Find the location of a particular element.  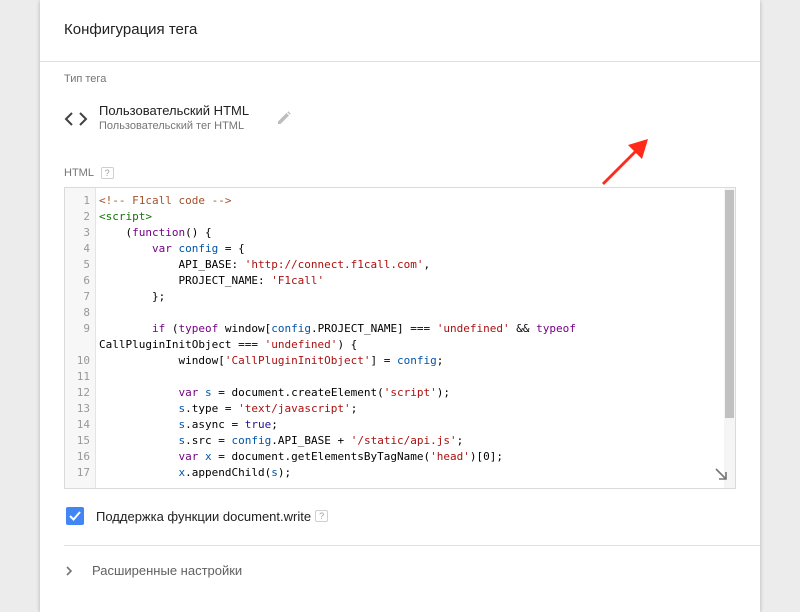

code-text: s.type = 'text/javascript'; is located at coordinates (268, 408).